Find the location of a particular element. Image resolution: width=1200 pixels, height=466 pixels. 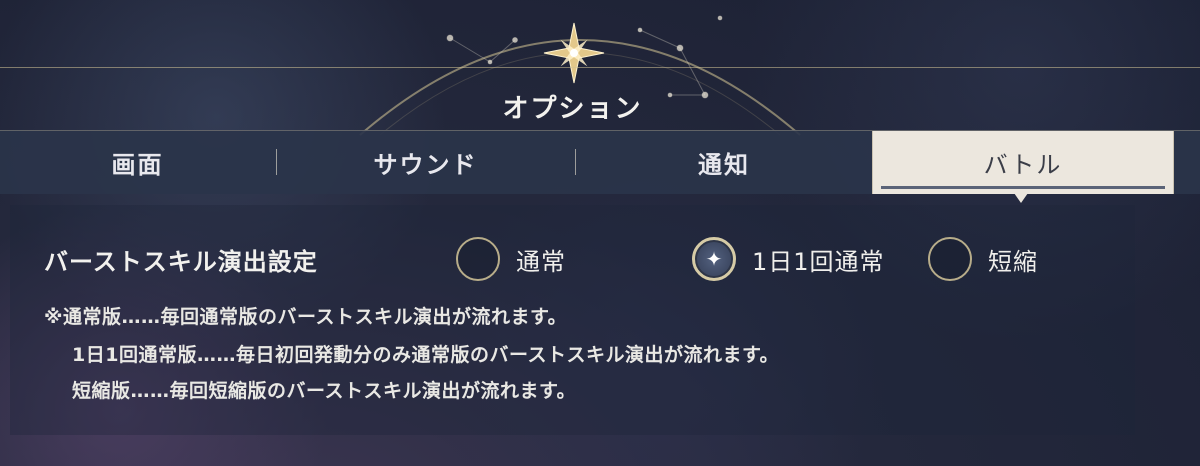

tab-notification: 通知 is located at coordinates (724, 162).